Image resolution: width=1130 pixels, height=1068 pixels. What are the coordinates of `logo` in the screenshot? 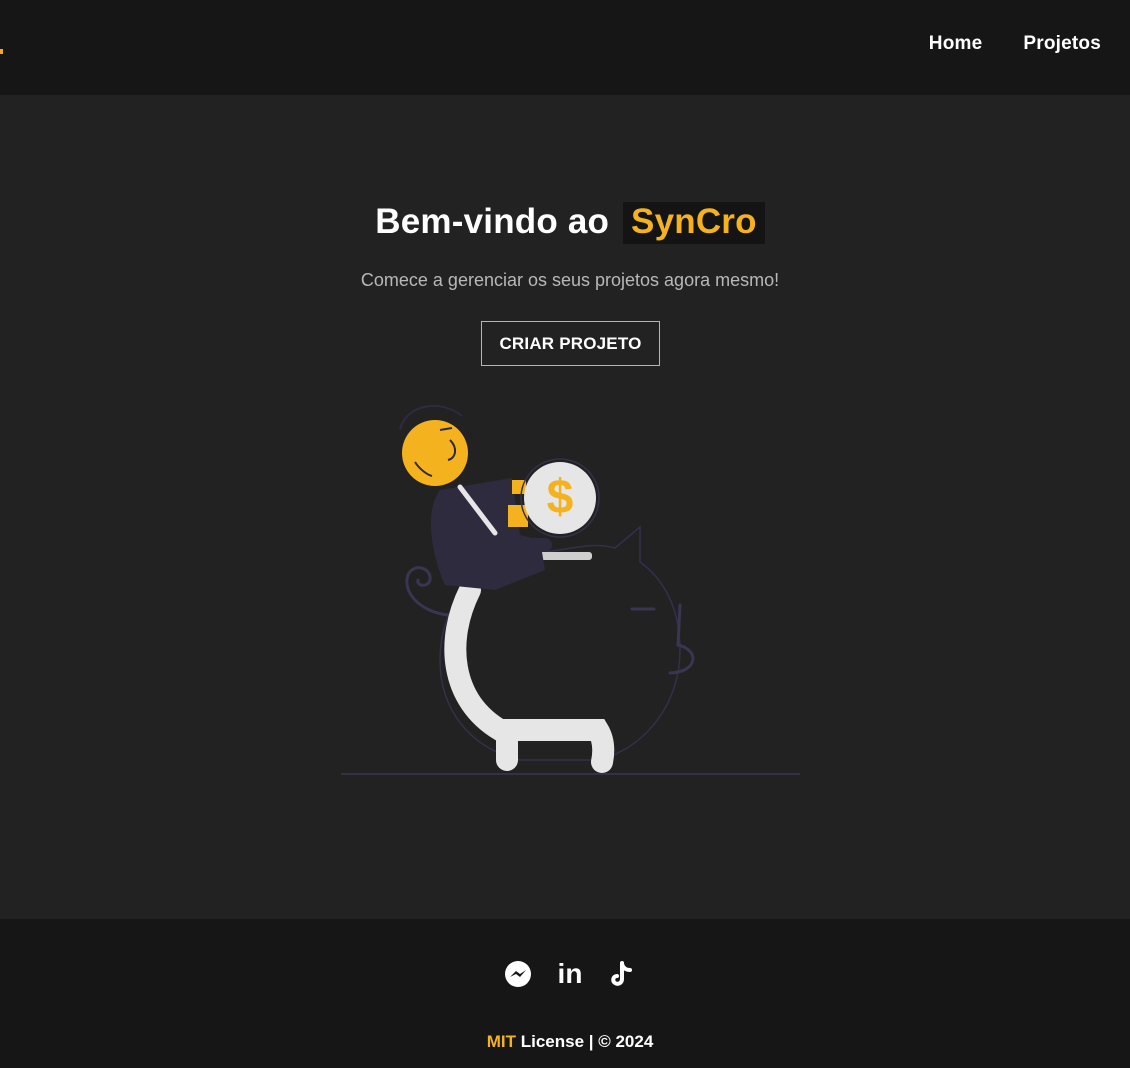 It's located at (1, 51).